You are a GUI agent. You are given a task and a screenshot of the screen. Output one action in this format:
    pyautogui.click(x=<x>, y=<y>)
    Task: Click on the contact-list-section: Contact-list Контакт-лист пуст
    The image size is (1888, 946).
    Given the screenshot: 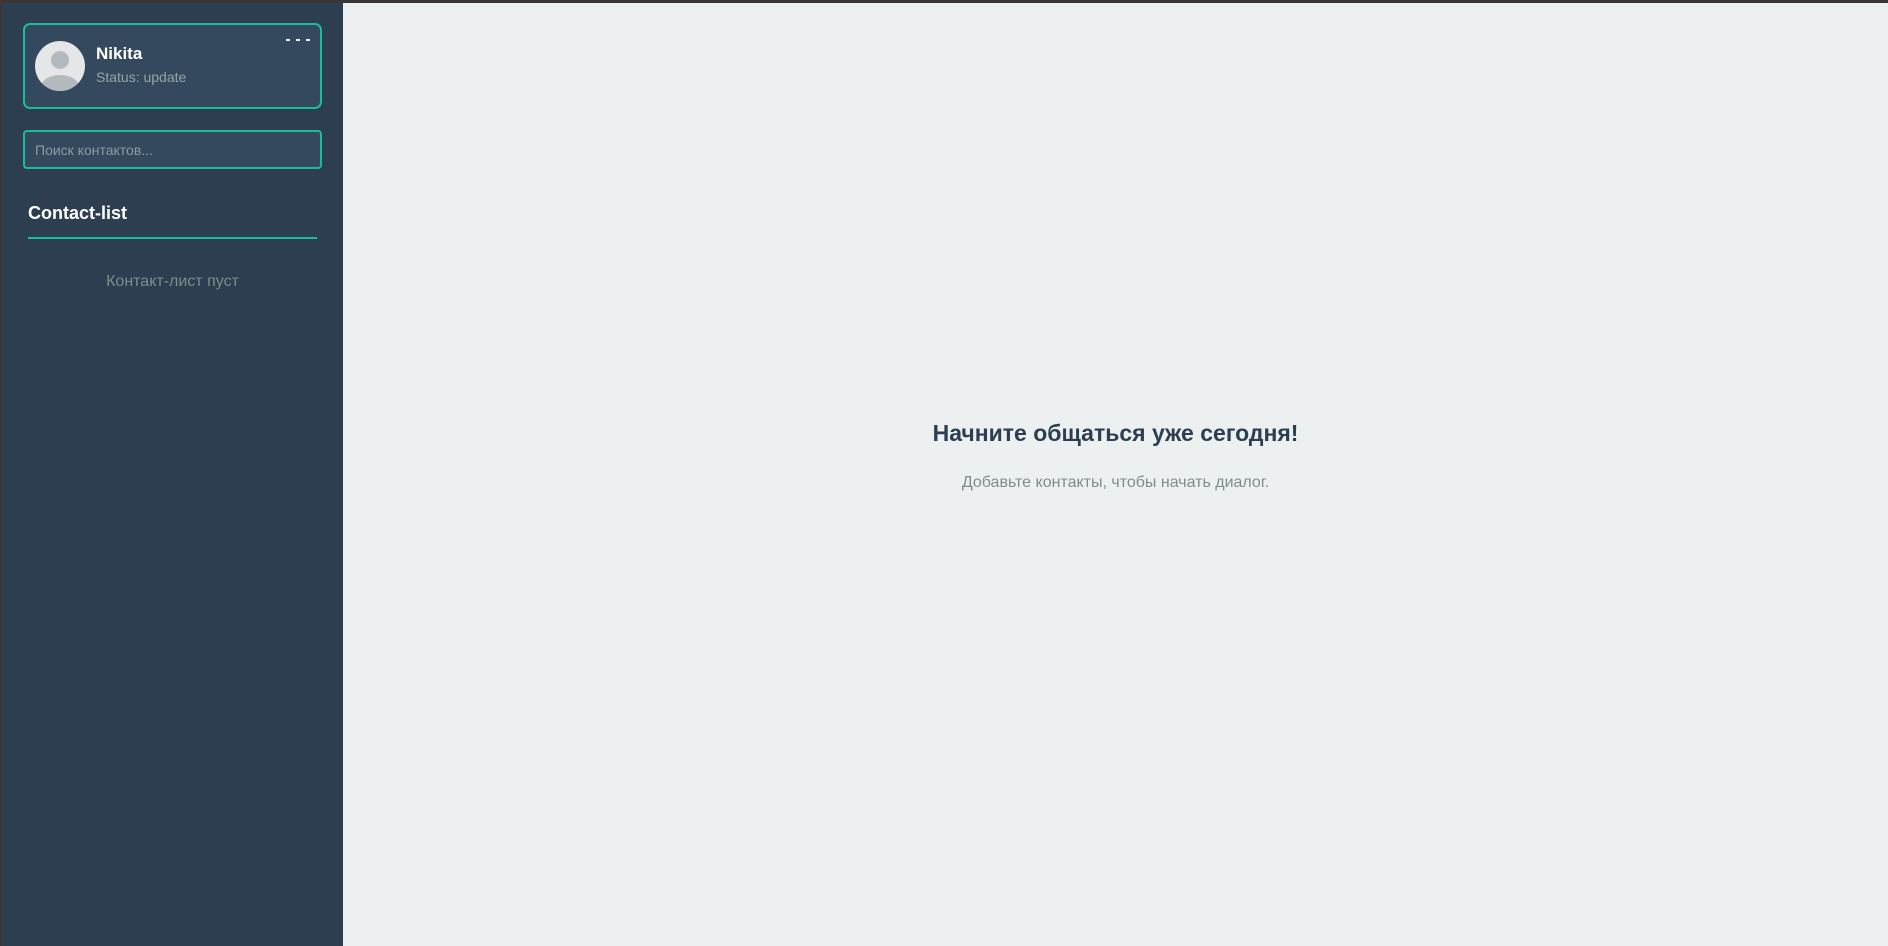 What is the action you would take?
    pyautogui.click(x=172, y=246)
    